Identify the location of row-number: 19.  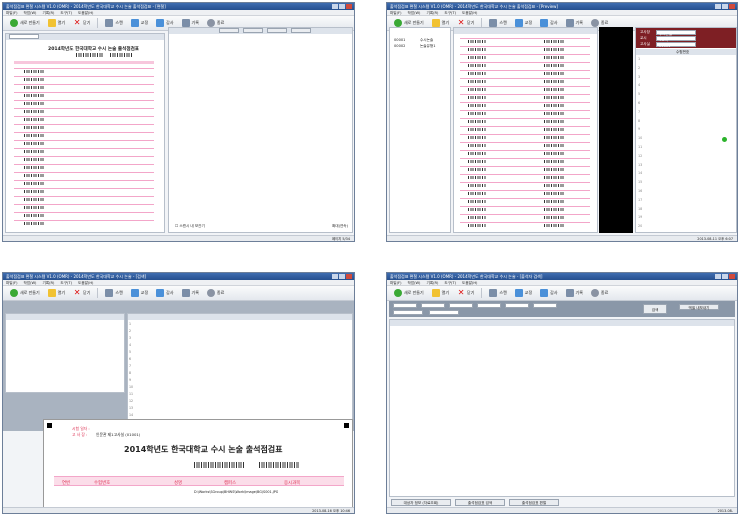
(640, 217).